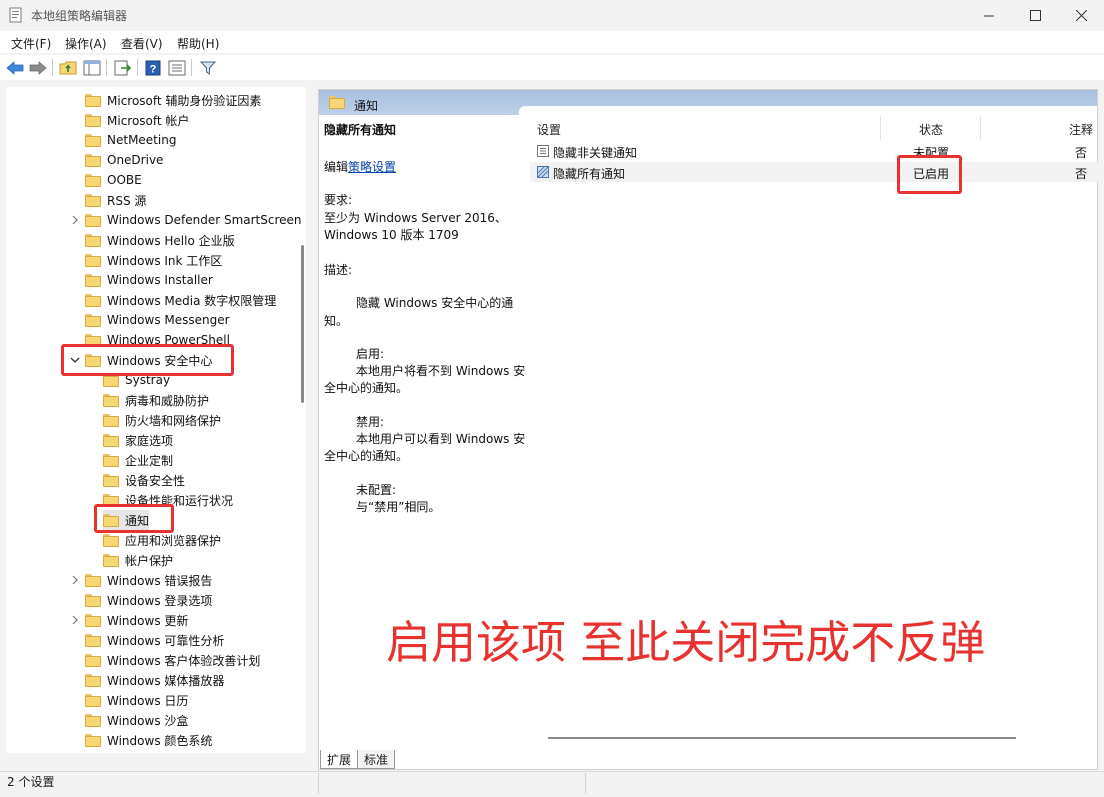 This screenshot has height=797, width=1104. What do you see at coordinates (148, 740) in the screenshot?
I see `tree-item: Windows 颜色系统` at bounding box center [148, 740].